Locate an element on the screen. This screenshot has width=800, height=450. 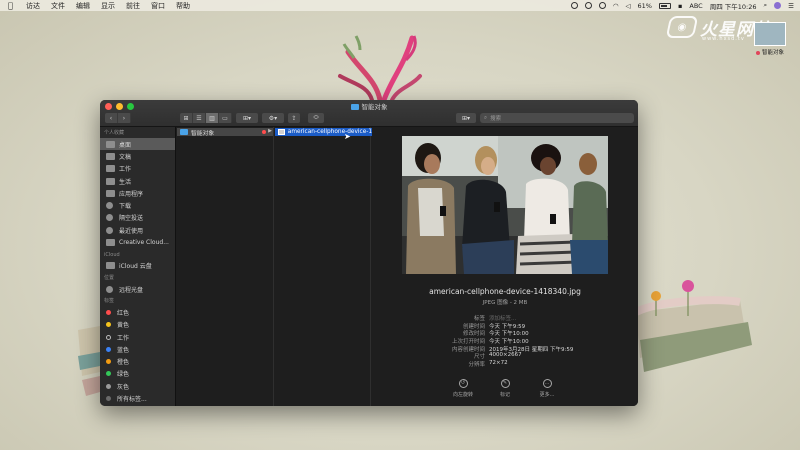
watermark-sub: www.hxsd.tv is located at coordinates (723, 39).